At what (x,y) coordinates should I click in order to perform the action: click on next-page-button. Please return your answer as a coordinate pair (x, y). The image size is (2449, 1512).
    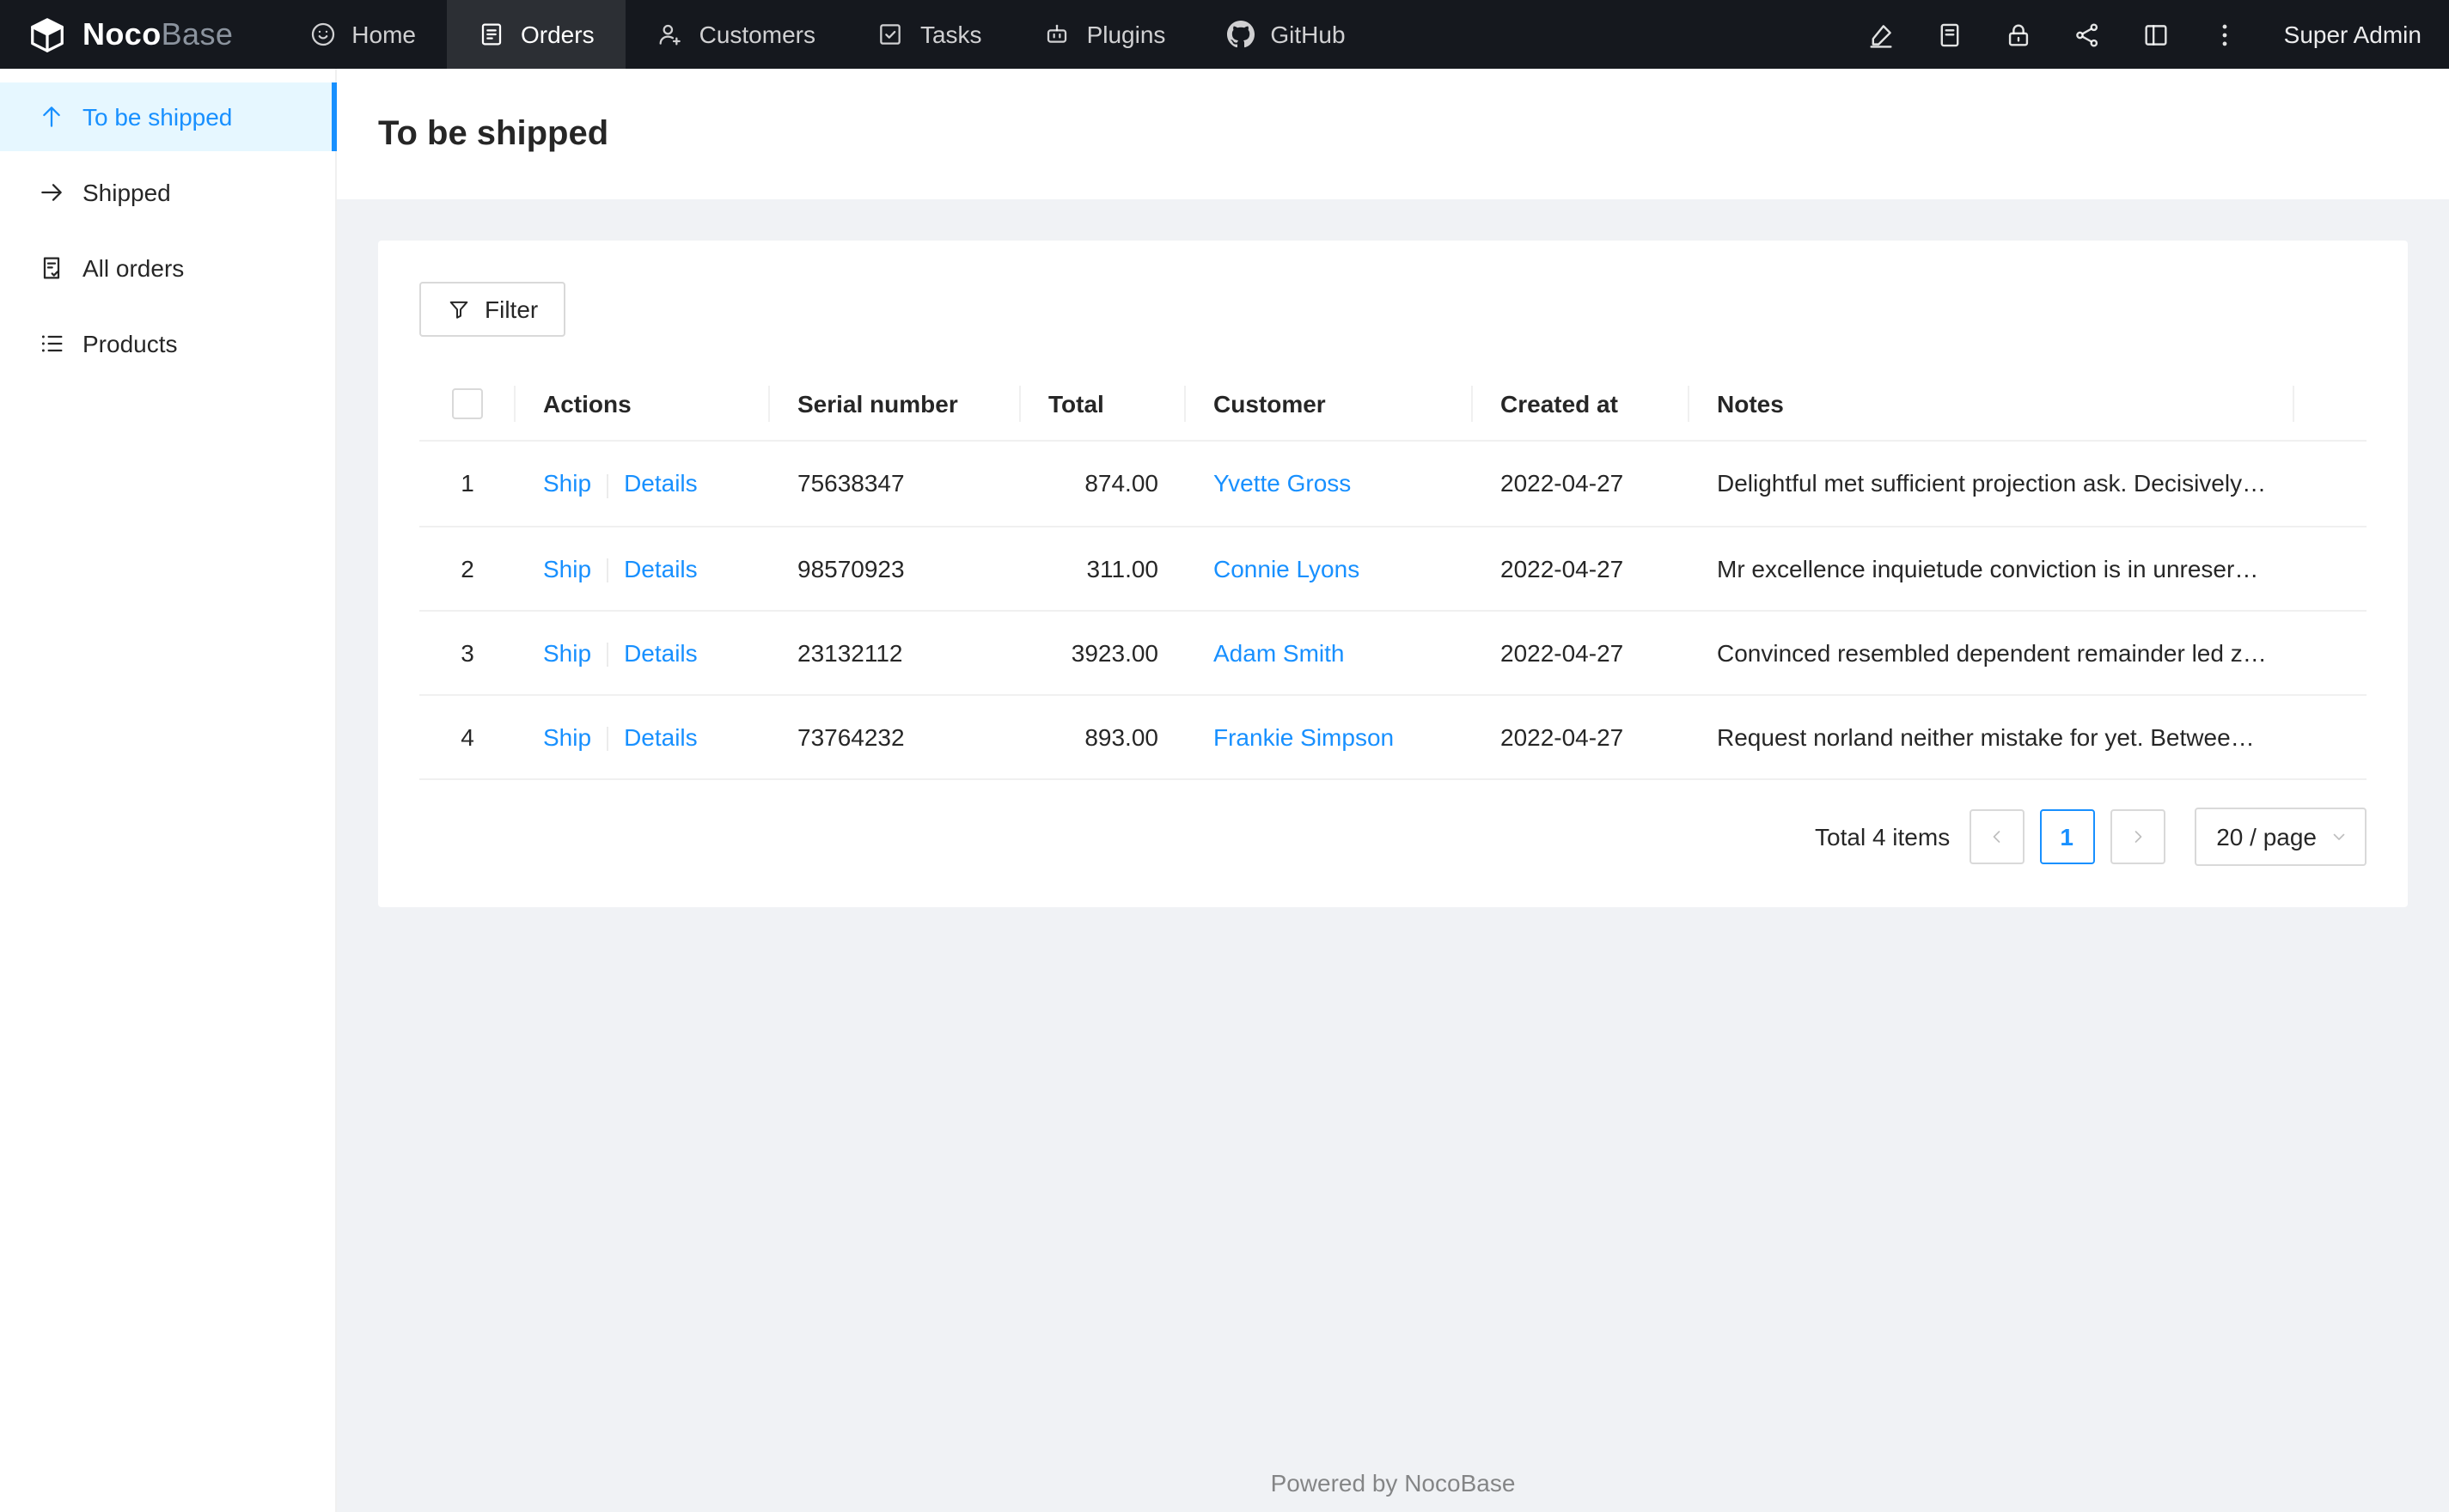
    Looking at the image, I should click on (2137, 837).